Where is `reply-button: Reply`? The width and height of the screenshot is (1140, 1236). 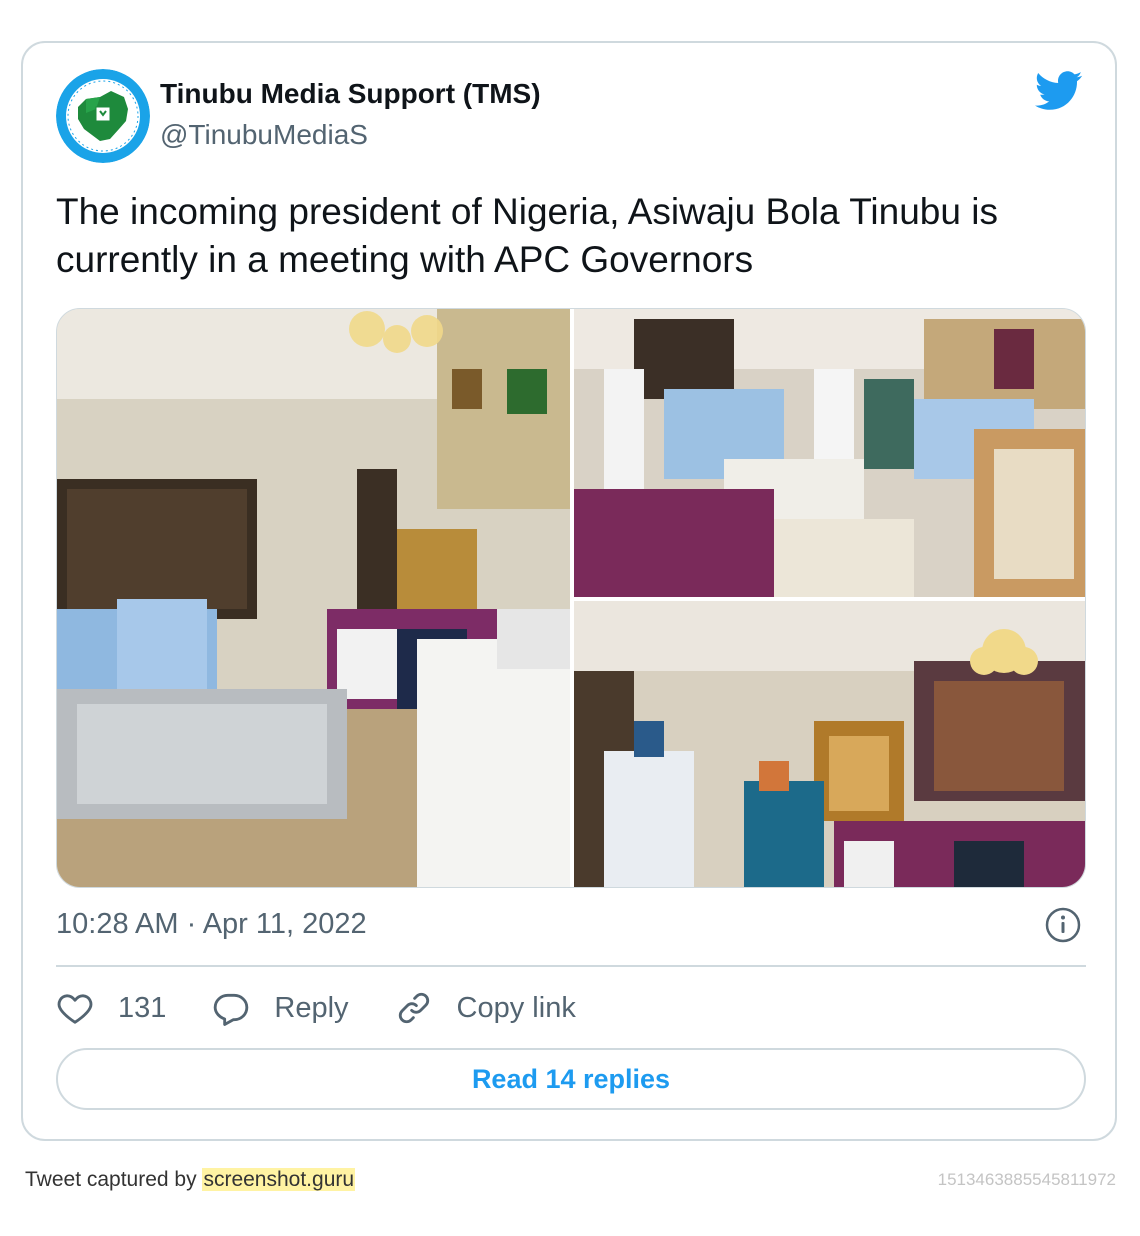 reply-button: Reply is located at coordinates (280, 1008).